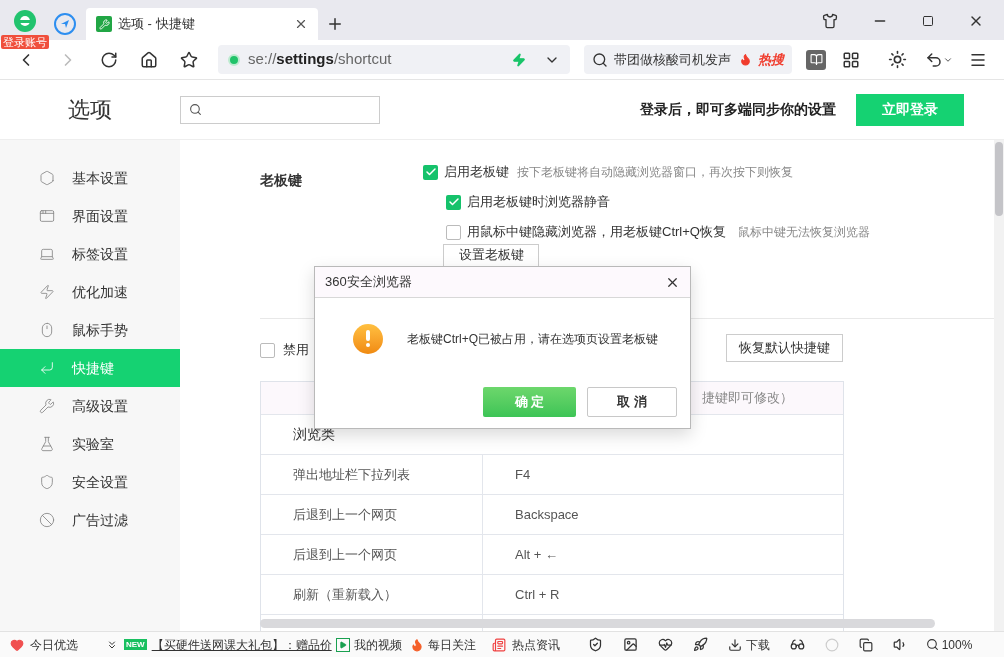 This screenshot has width=1004, height=657. Describe the element at coordinates (372, 594) in the screenshot. I see `table-cell: 刷新（重新载入）` at that location.